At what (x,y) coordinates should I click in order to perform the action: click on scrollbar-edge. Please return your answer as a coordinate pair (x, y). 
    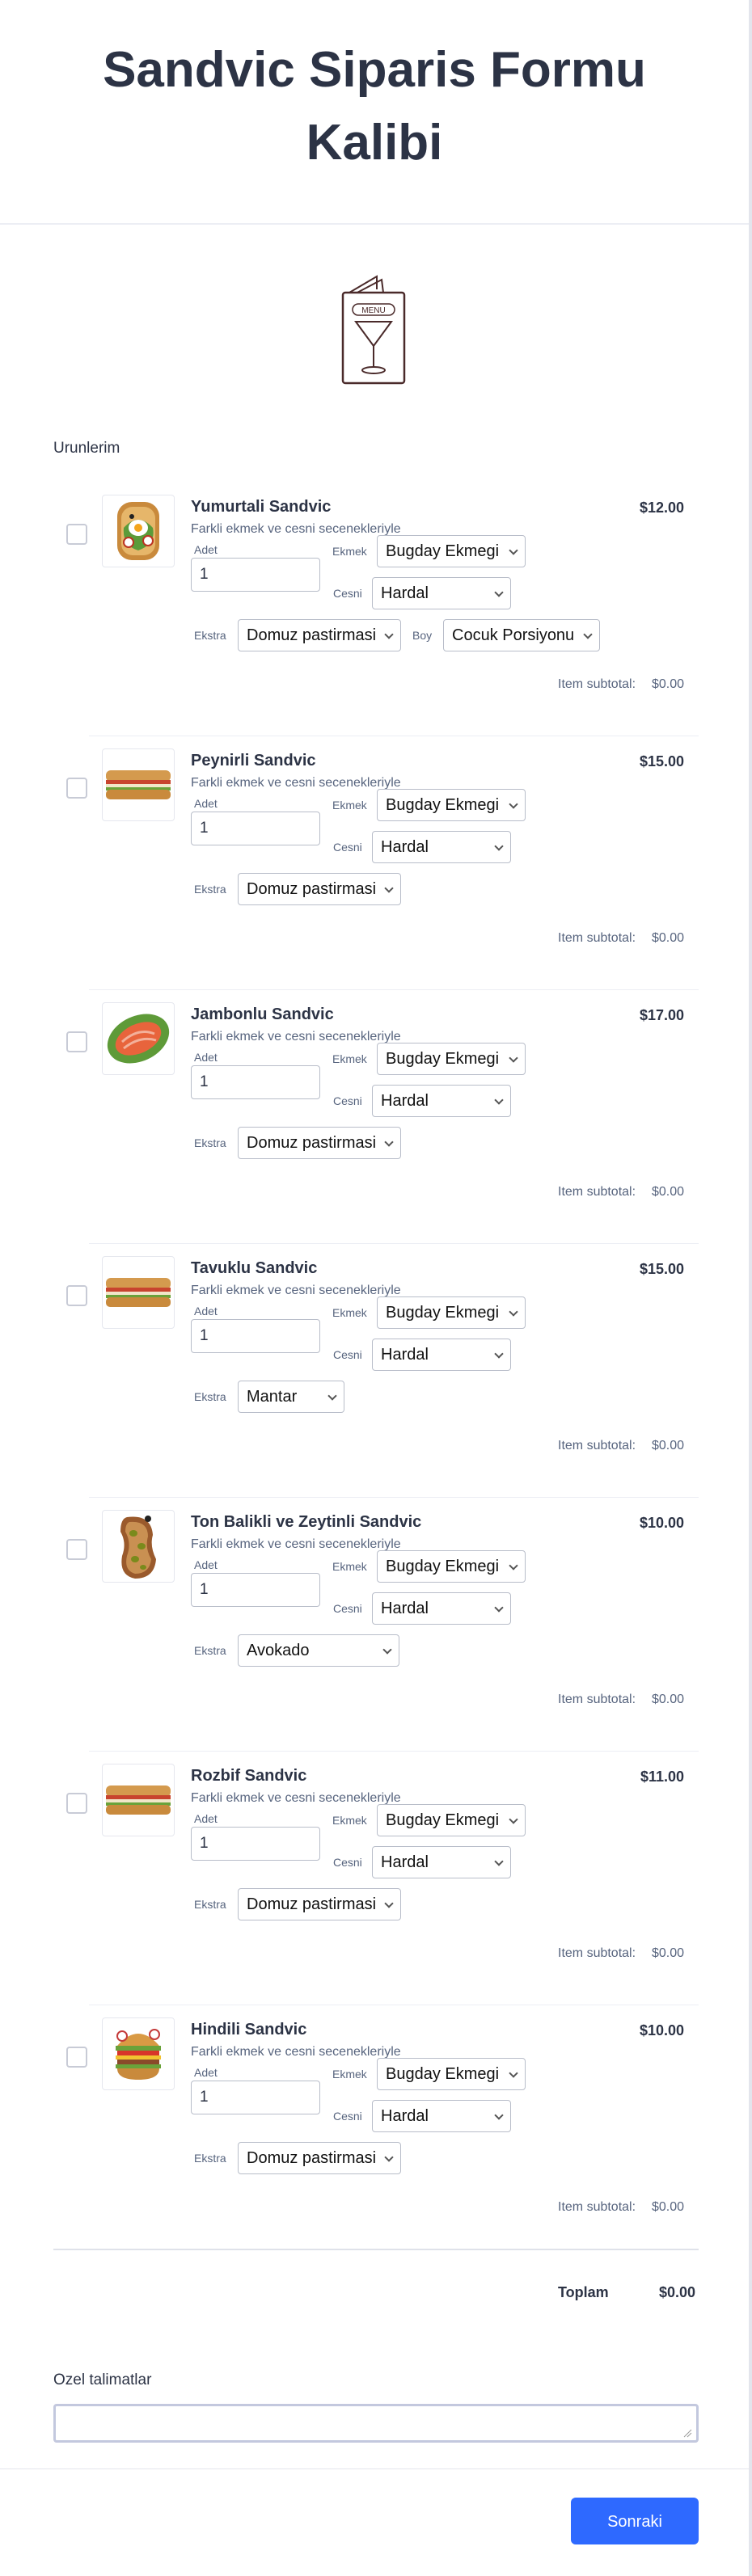
    Looking at the image, I should click on (750, 1288).